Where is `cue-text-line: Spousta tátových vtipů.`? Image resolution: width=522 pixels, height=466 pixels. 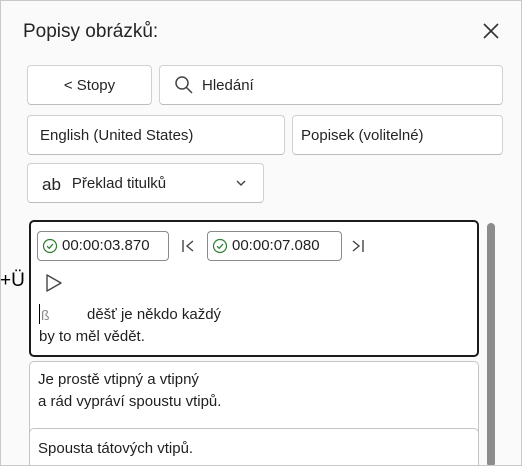 cue-text-line: Spousta tátových vtipů. is located at coordinates (116, 448).